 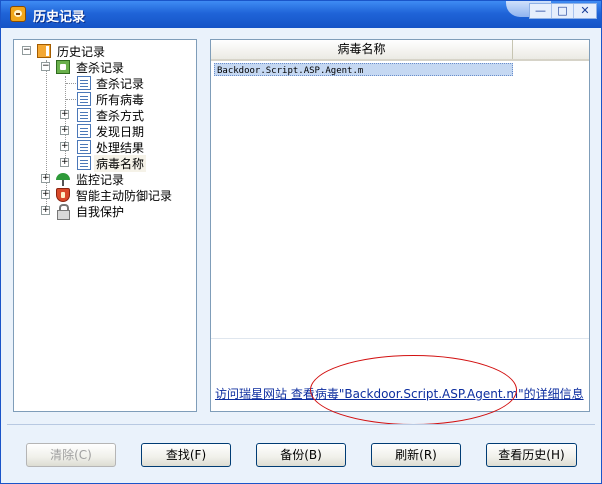 I want to click on tree-expander-defense: +, so click(x=45, y=194).